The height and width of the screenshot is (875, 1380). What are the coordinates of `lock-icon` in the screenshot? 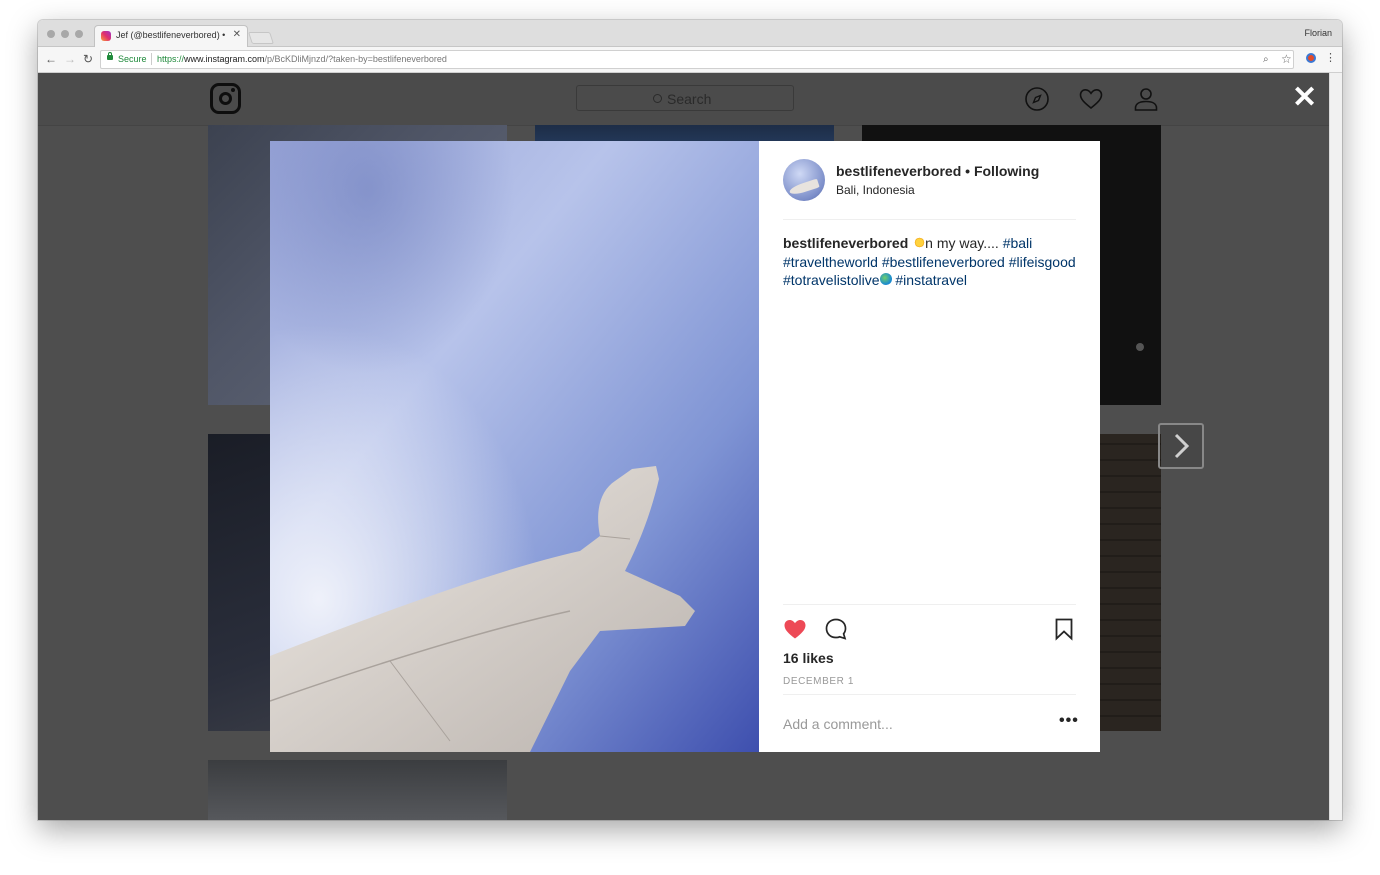 It's located at (110, 56).